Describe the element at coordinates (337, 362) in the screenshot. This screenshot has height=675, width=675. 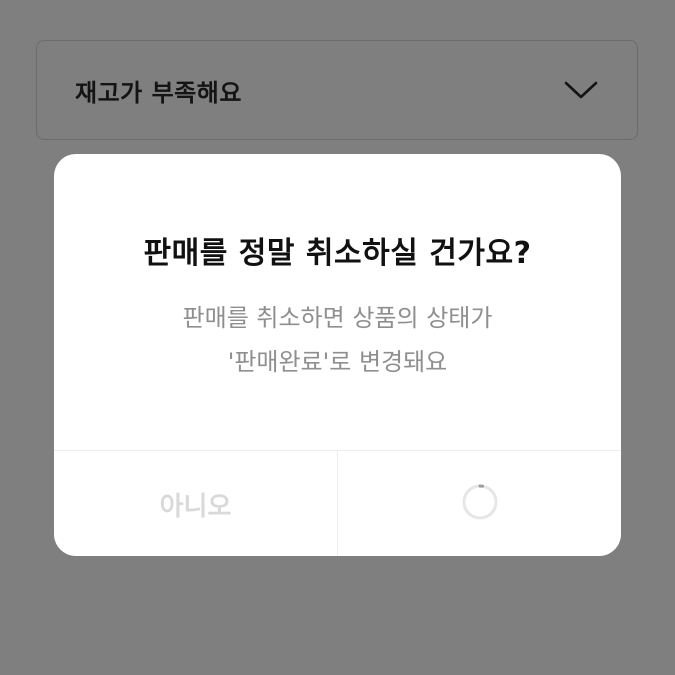
I see `dialog-message-line-2: '판매완료'로 변경돼요` at that location.